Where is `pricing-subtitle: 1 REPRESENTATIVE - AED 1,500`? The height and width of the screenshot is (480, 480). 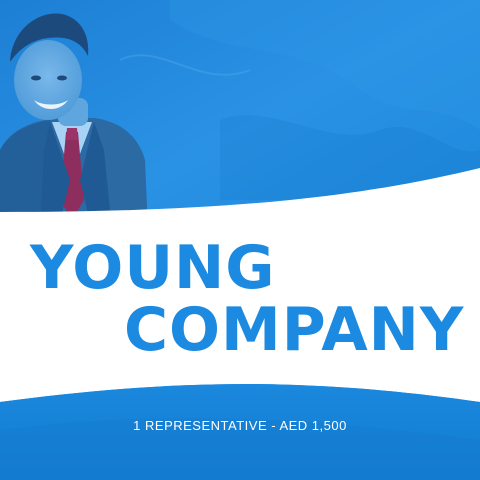
pricing-subtitle: 1 REPRESENTATIVE - AED 1,500 is located at coordinates (240, 425).